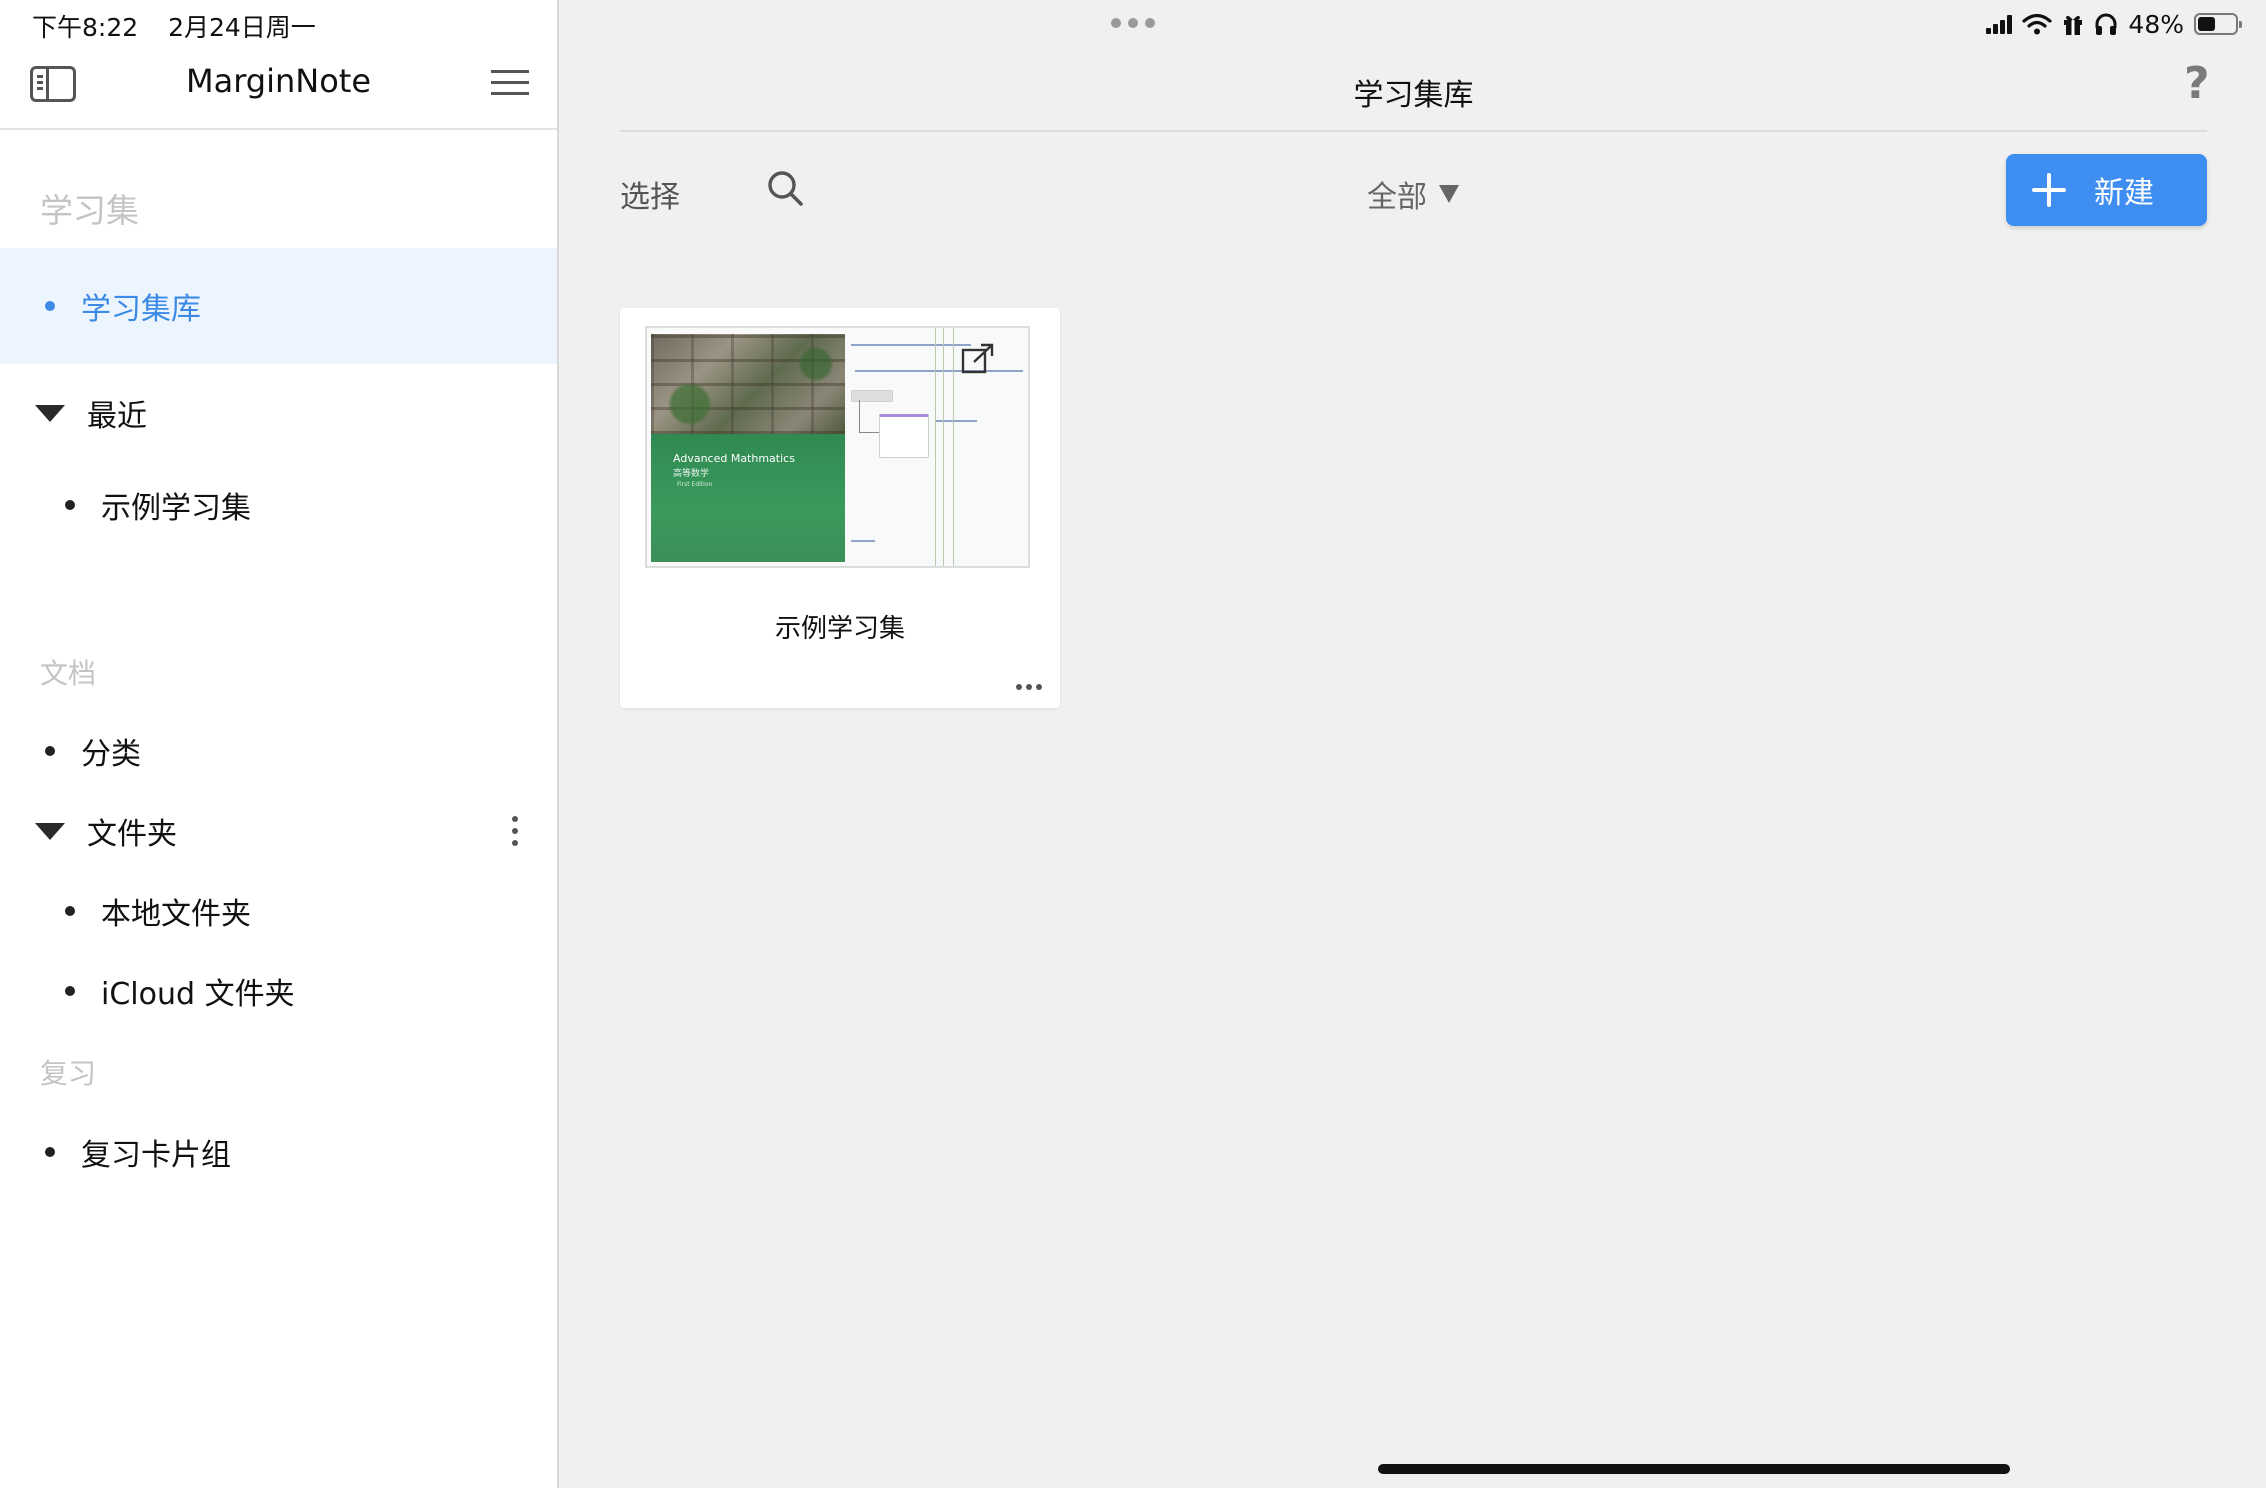  Describe the element at coordinates (691, 474) in the screenshot. I see `cover-subtitle: 高等数学` at that location.